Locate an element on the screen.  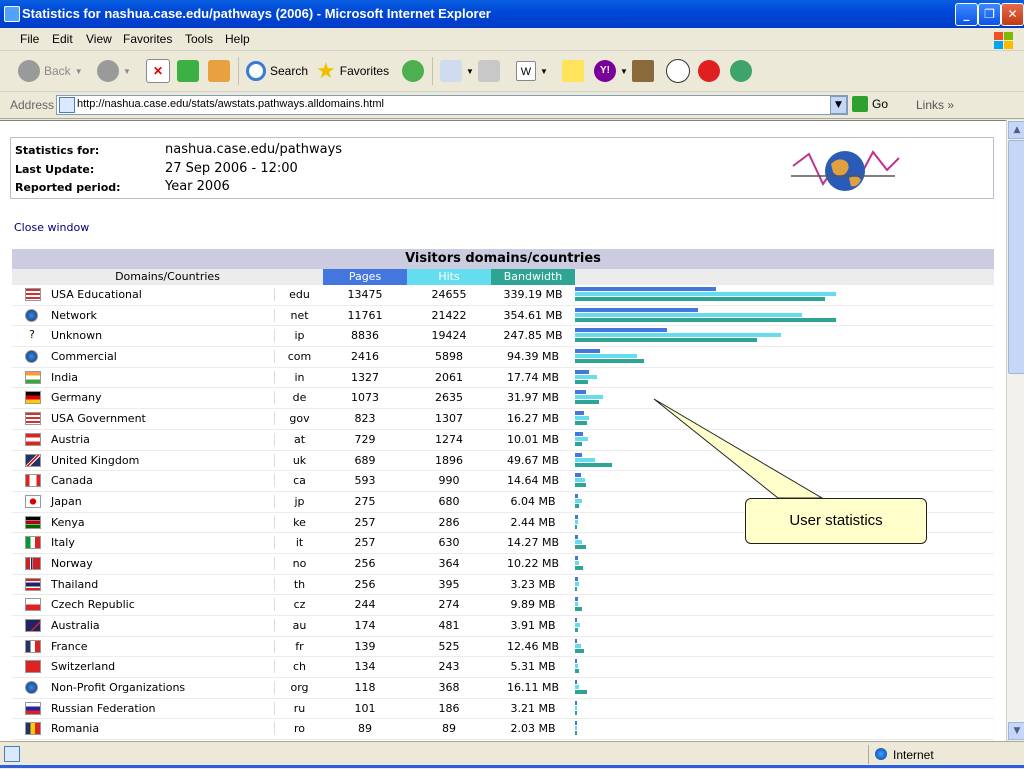
domain-code: cz is located at coordinates (299, 605).